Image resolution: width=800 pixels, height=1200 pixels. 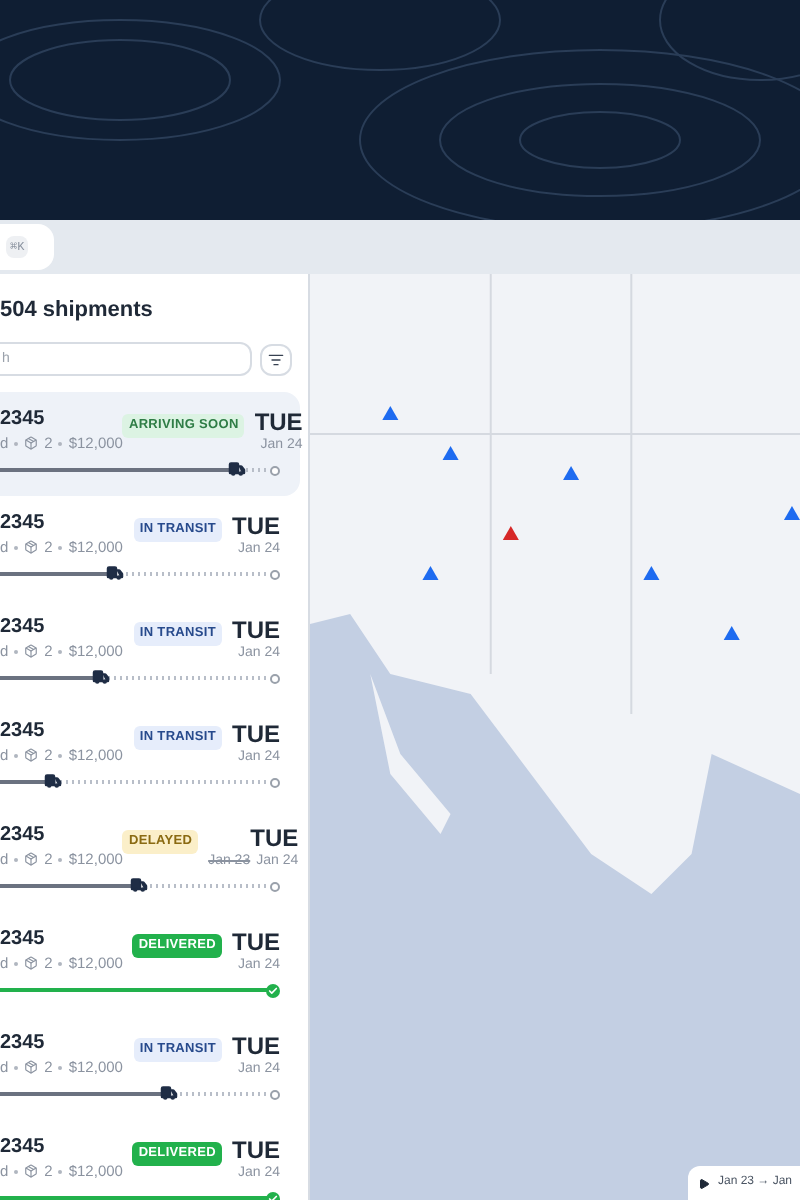 I want to click on panel-title: 504 shipments, so click(x=77, y=311).